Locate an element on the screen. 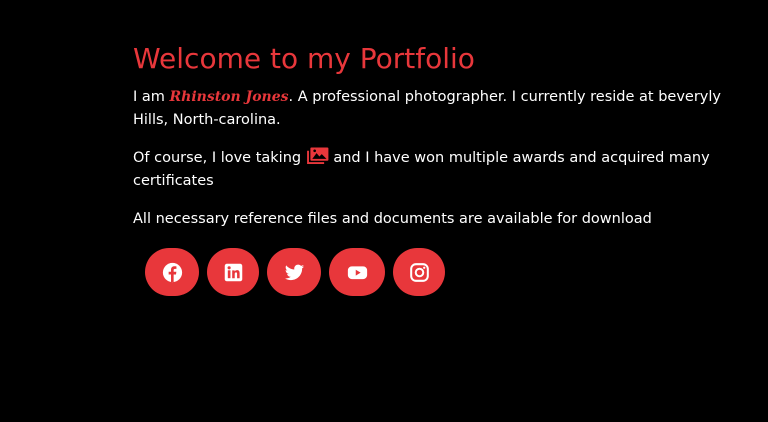 The width and height of the screenshot is (768, 422). intro-prefix: I am is located at coordinates (151, 97).